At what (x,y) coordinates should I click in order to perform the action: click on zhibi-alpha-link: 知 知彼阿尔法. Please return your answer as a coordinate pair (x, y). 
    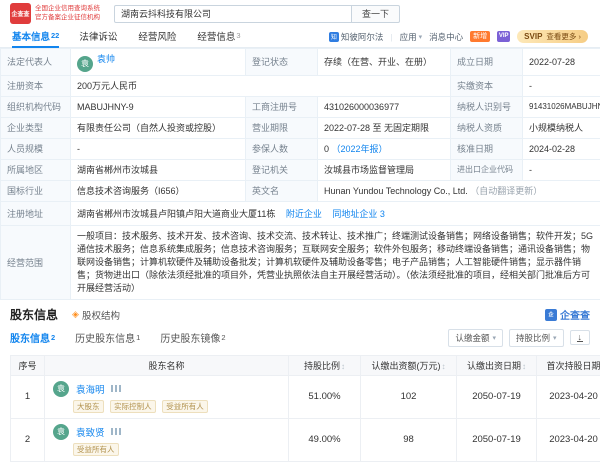
    Looking at the image, I should click on (355, 37).